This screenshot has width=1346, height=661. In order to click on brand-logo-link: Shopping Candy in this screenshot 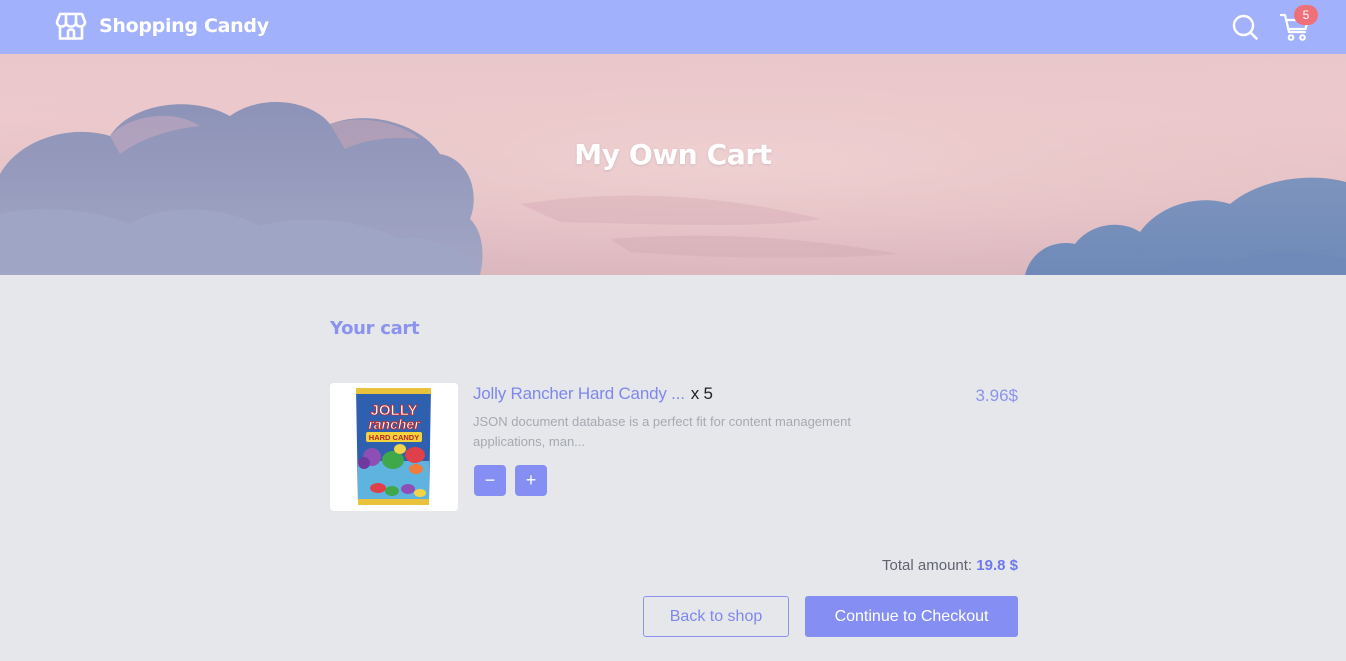, I will do `click(162, 26)`.